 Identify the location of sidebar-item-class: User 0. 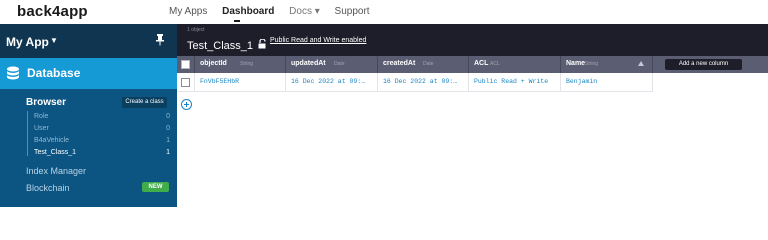
(102, 131).